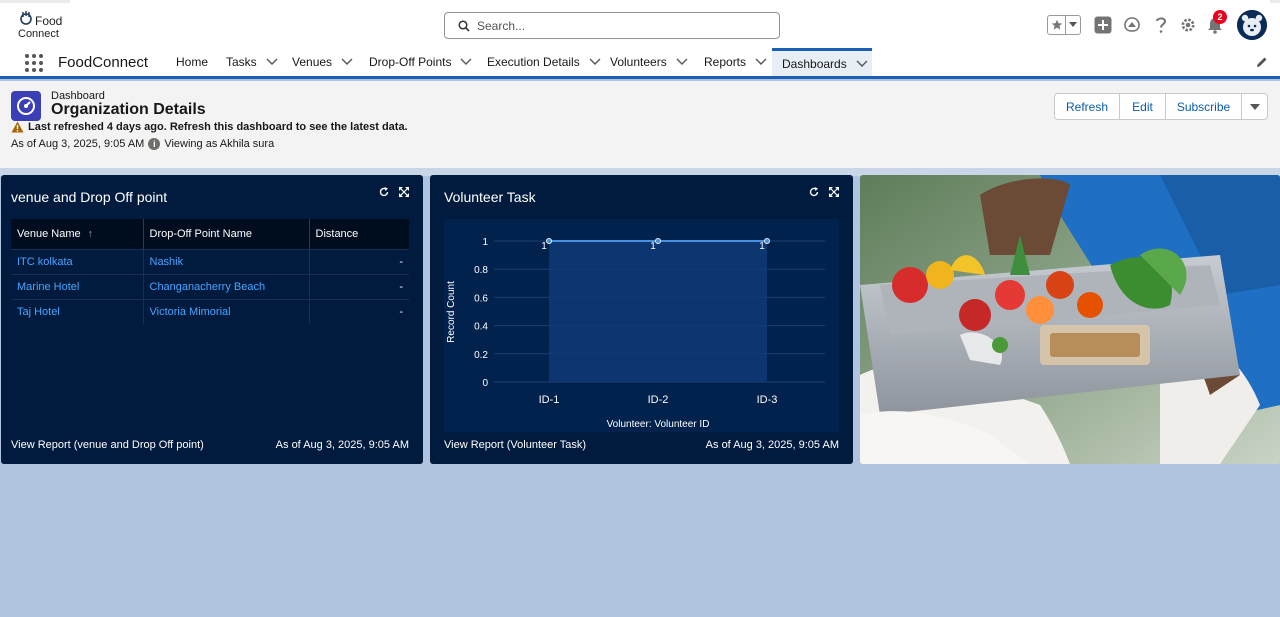 This screenshot has width=1280, height=617. I want to click on logo-icon, so click(26, 18).